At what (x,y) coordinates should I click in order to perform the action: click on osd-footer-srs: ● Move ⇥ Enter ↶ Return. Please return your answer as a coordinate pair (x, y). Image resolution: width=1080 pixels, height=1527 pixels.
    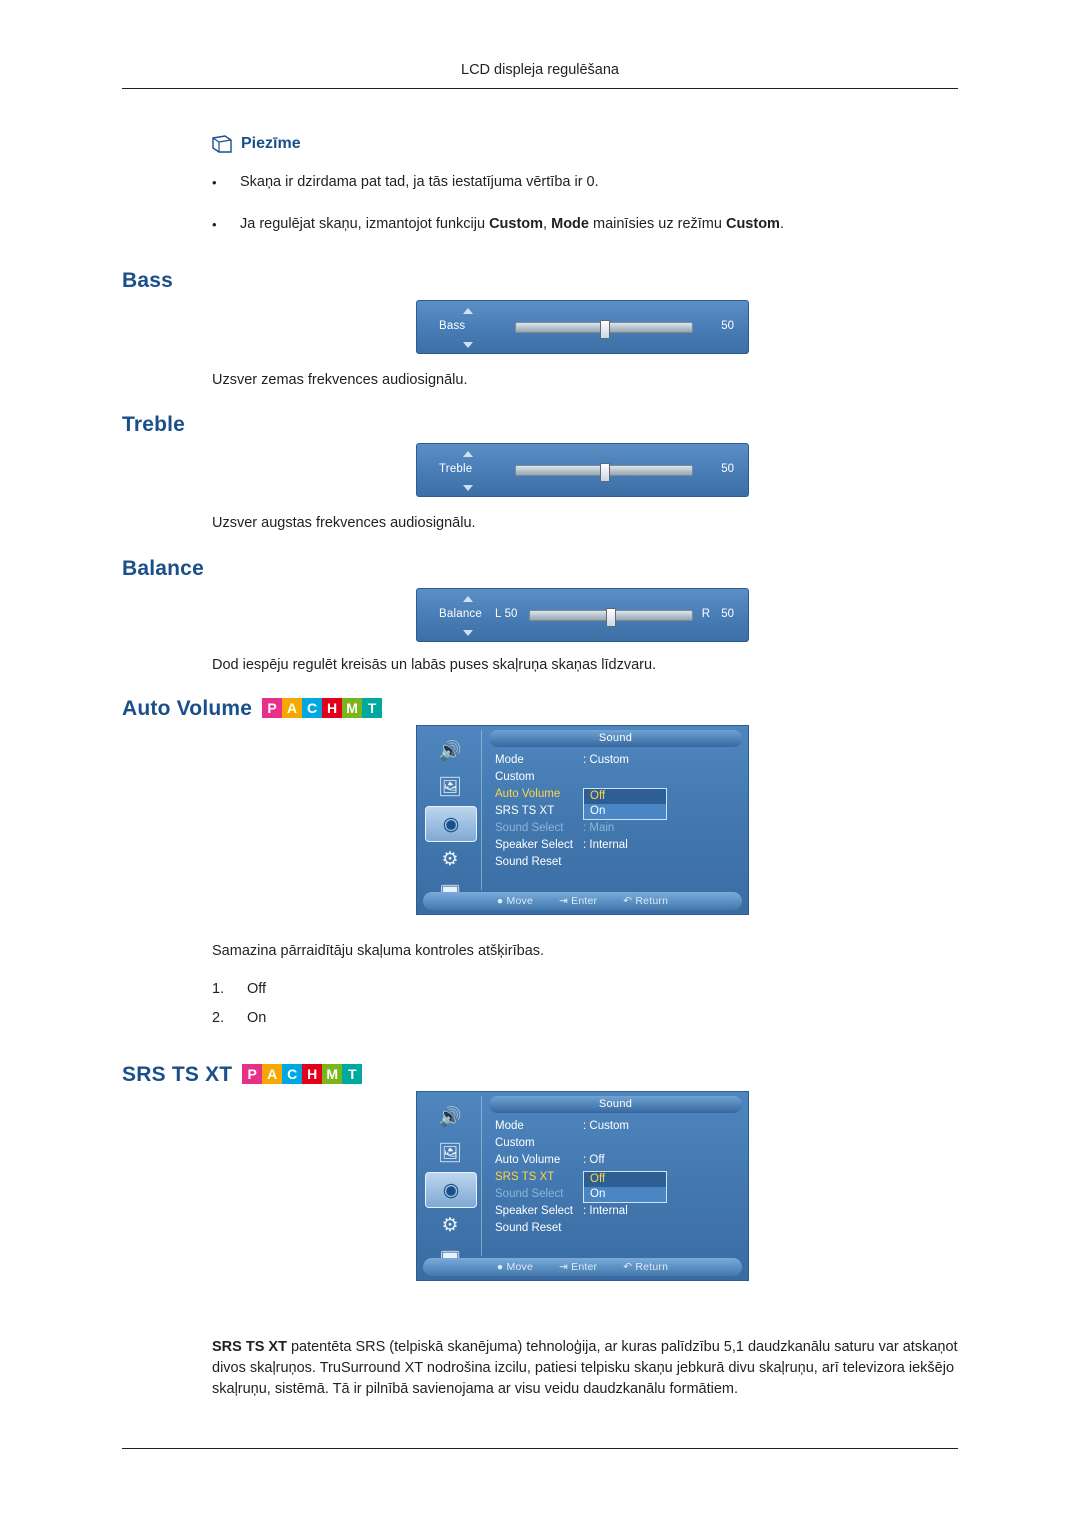
    Looking at the image, I should click on (582, 1267).